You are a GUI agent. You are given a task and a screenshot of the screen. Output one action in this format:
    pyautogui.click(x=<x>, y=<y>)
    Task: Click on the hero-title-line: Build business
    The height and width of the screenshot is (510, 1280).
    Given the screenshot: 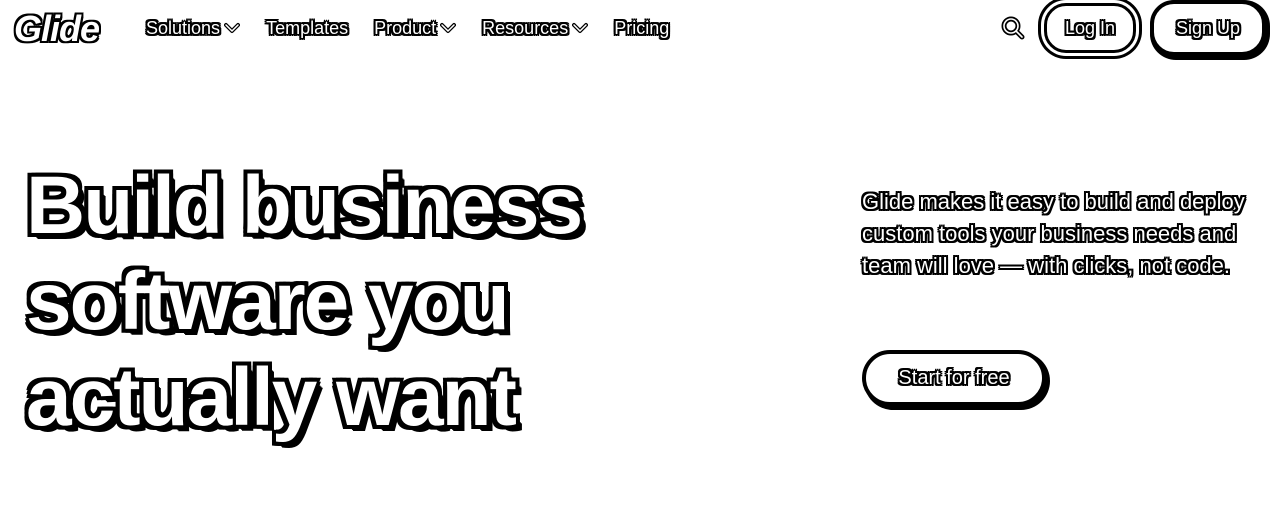 What is the action you would take?
    pyautogui.click(x=304, y=205)
    